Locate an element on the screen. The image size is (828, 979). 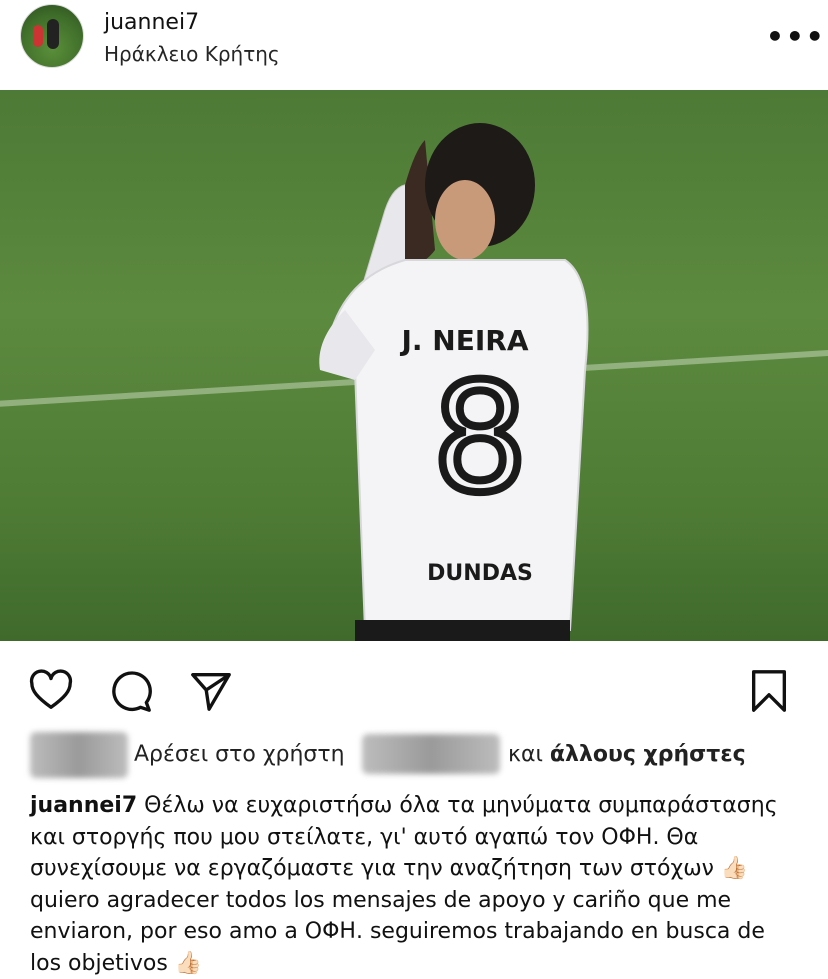
post-header: juannei7 Ηράκλειο Κρήτης ••• is located at coordinates (414, 45).